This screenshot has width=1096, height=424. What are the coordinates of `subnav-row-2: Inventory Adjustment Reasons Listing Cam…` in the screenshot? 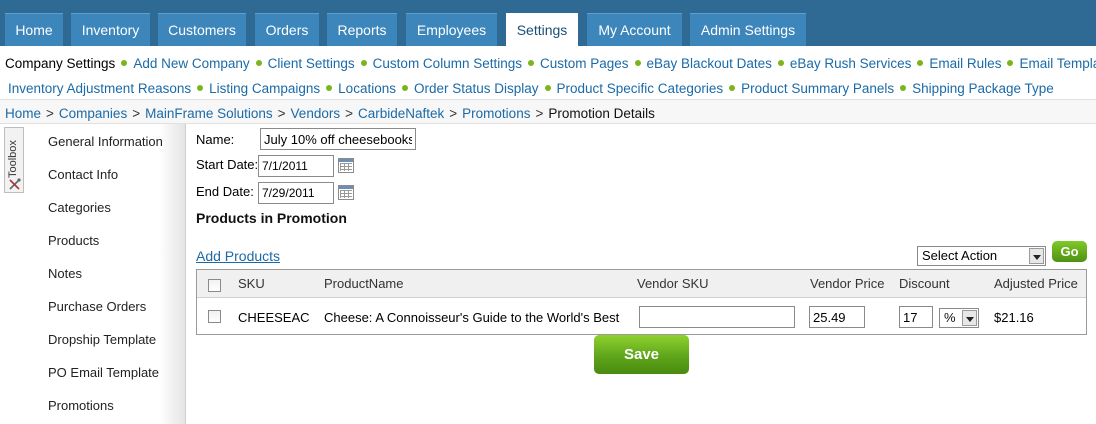 It's located at (531, 88).